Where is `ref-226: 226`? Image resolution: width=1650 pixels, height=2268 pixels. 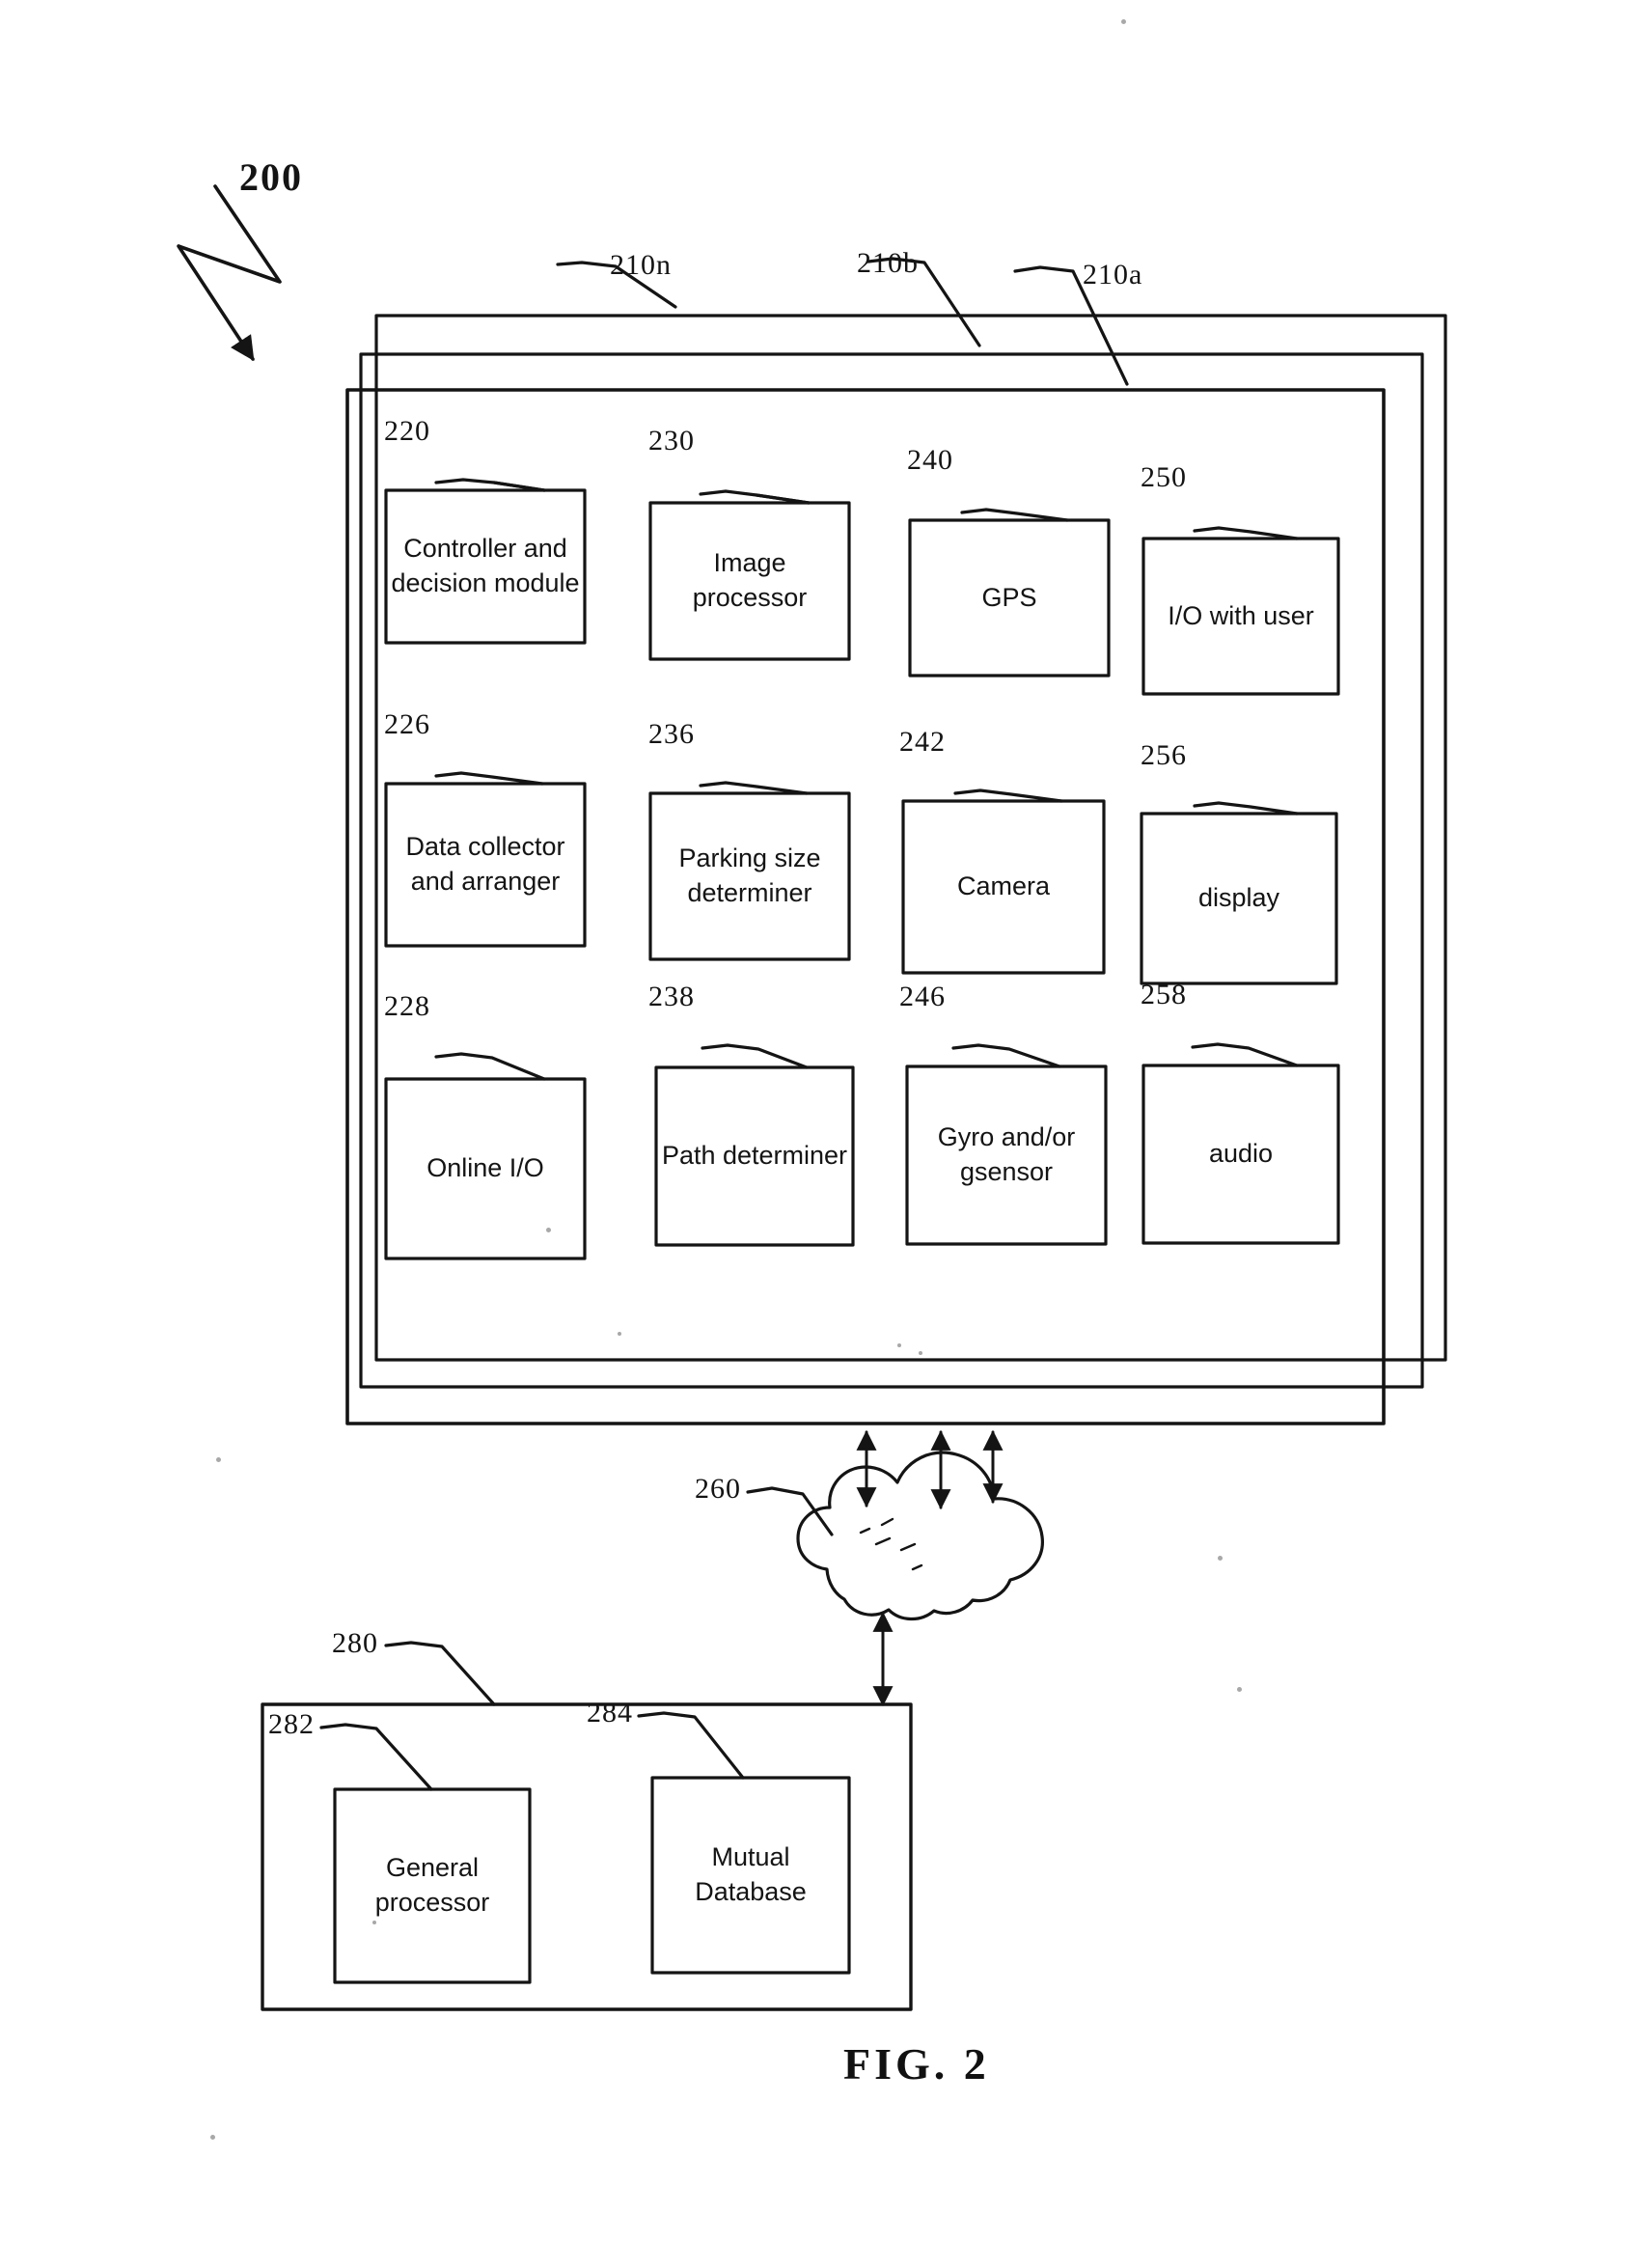
ref-226: 226 is located at coordinates (407, 724).